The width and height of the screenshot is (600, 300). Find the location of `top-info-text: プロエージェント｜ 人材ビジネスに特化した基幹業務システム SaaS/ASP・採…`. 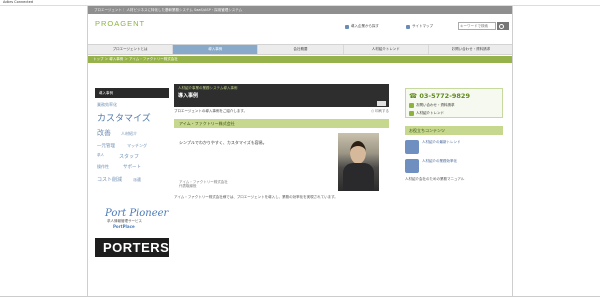

top-info-text: プロエージェント｜ 人材ビジネスに特化した基幹業務システム SaaS/ASP・採… is located at coordinates (168, 10).